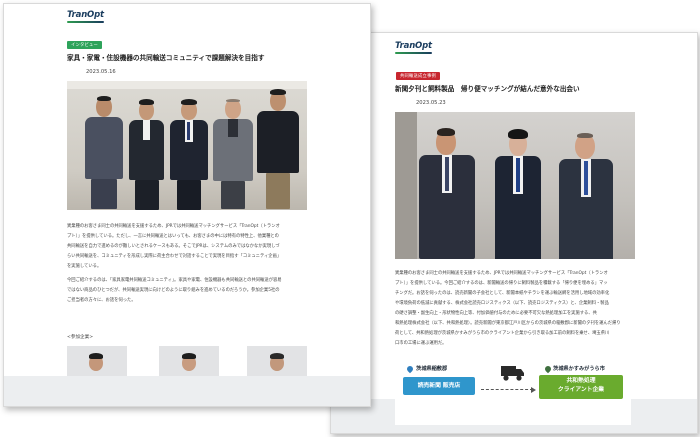  I want to click on article-title: 家具・家電・住設機器の共同輸送コミュニティで課題解決を目指す, so click(166, 58).